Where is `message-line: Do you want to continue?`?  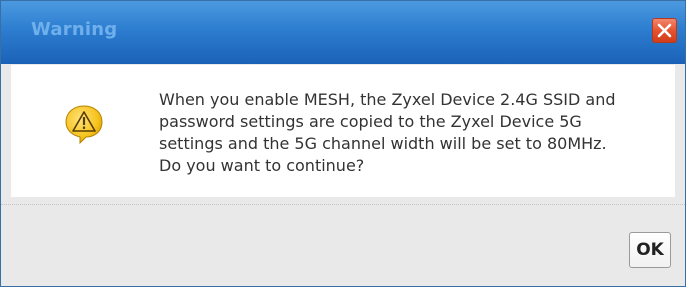 message-line: Do you want to continue? is located at coordinates (262, 165).